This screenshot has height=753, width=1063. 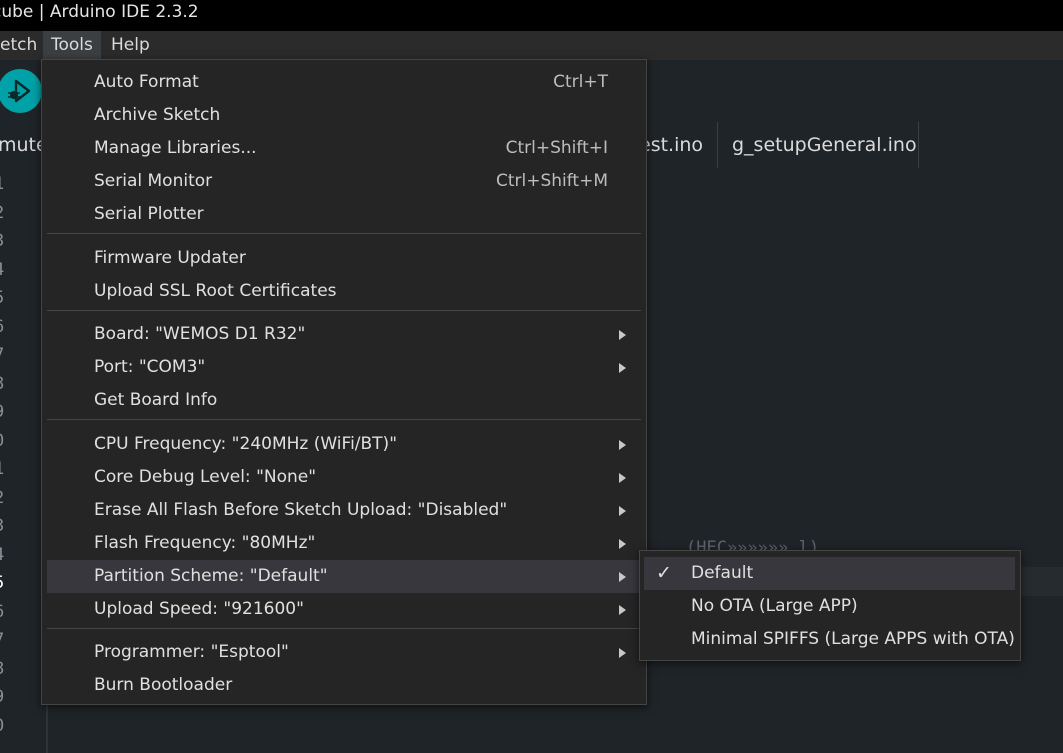 I want to click on window-title: cube | Arduino IDE 2.3.2, so click(x=99, y=12).